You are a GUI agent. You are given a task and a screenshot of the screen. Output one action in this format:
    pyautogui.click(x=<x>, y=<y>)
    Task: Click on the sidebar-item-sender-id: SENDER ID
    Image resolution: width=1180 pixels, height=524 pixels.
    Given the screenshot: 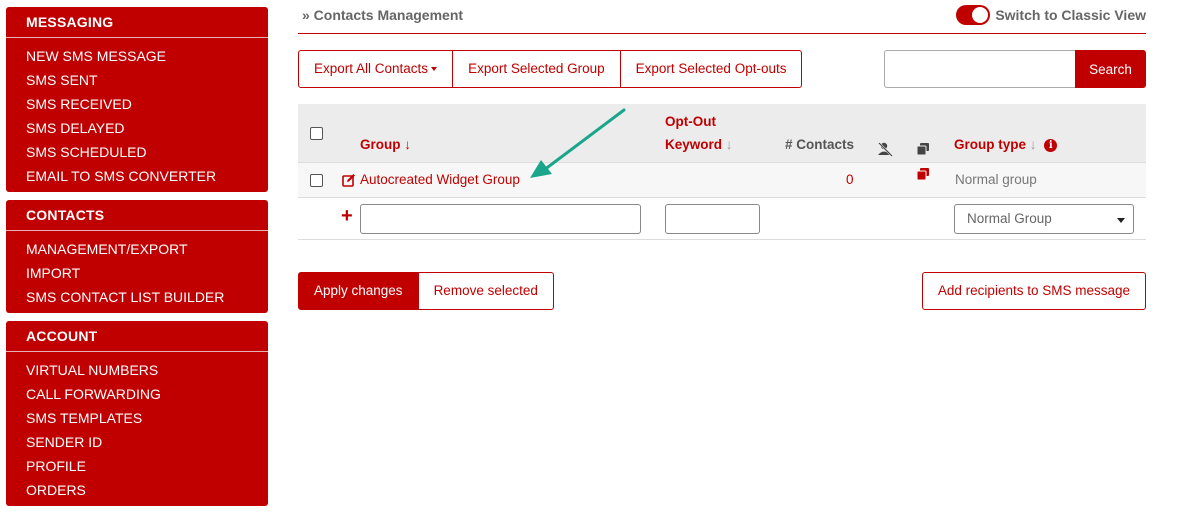 What is the action you would take?
    pyautogui.click(x=137, y=442)
    